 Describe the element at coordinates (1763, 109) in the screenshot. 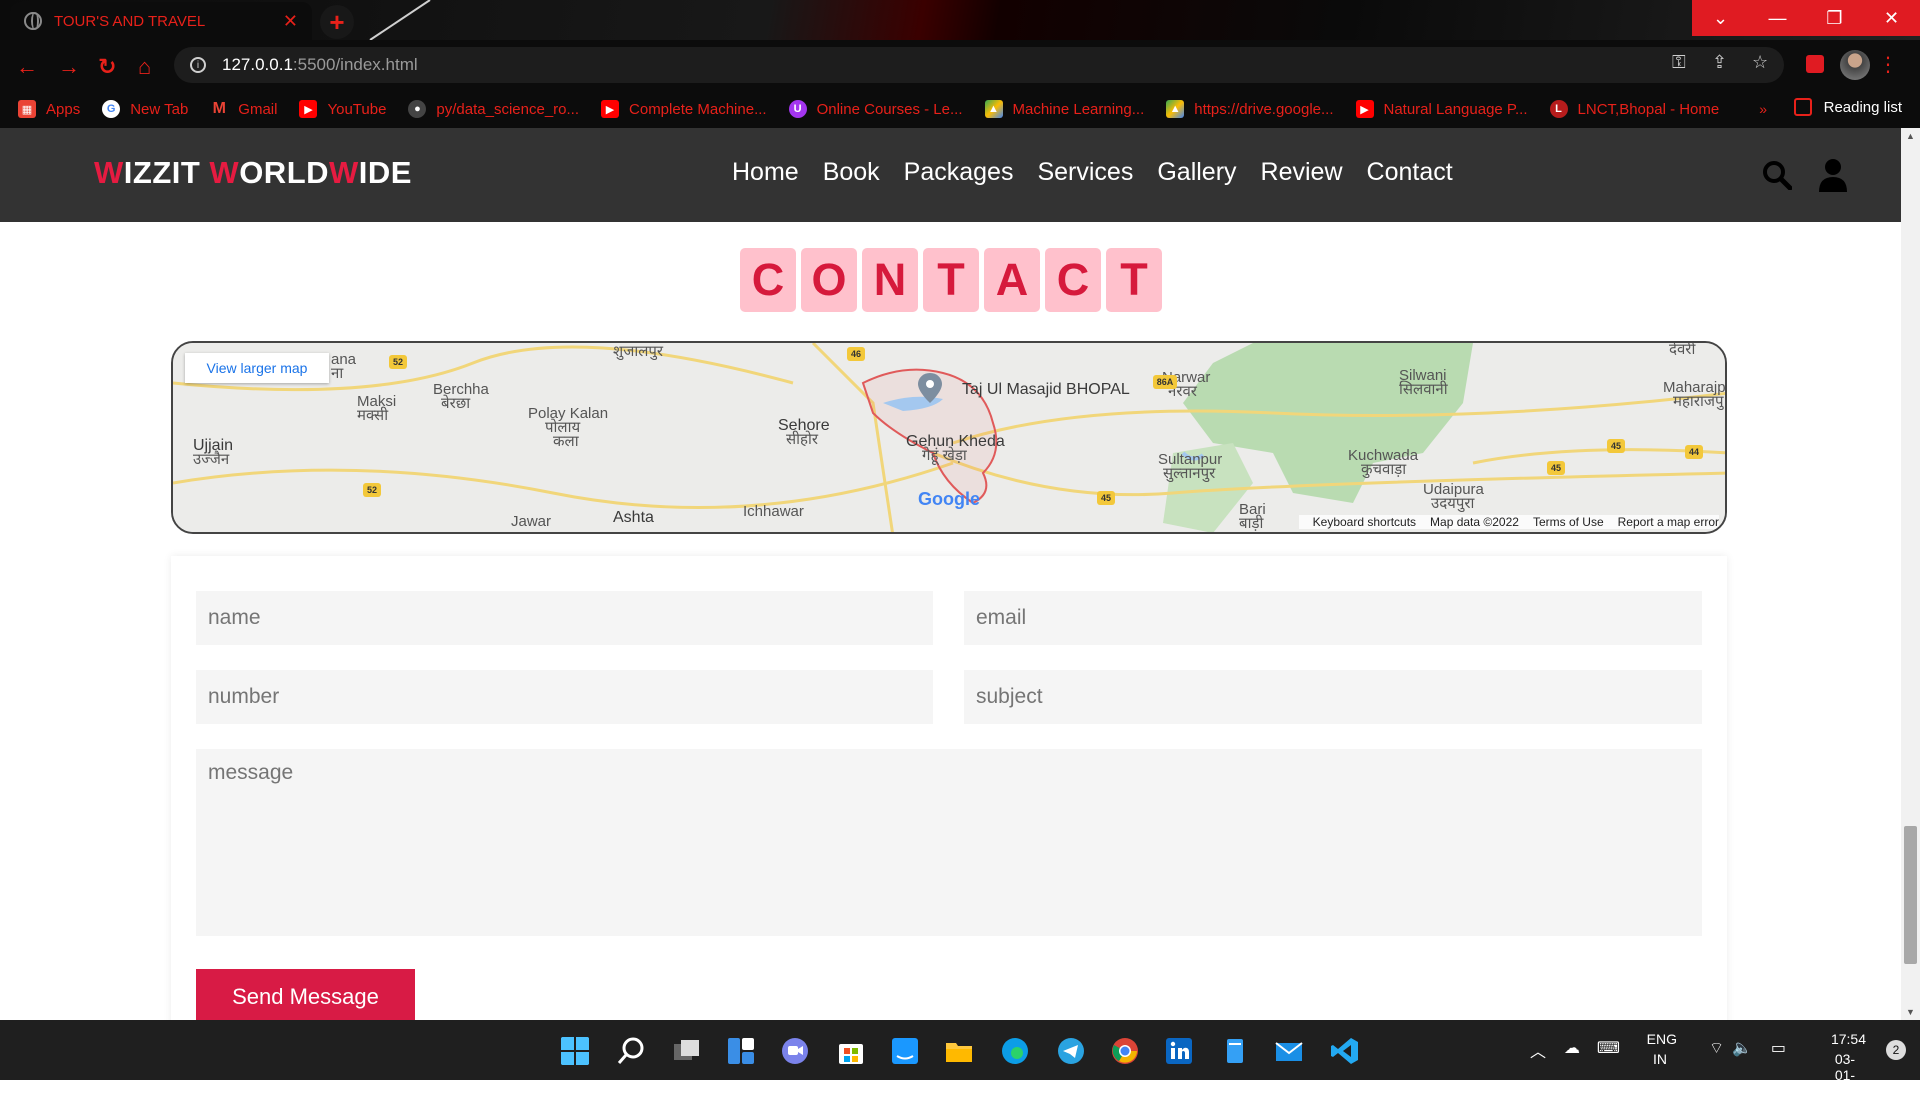

I see `more-bookmarks-icon: »` at that location.